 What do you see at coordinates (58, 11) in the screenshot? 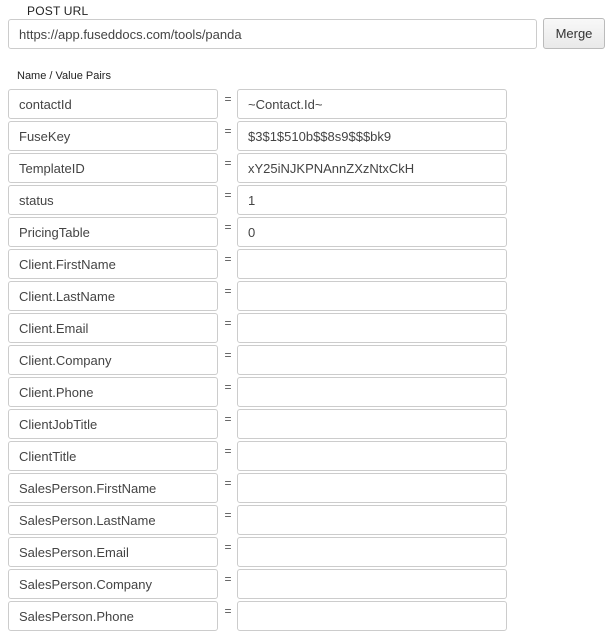
I see `post-url-label: POST URL` at bounding box center [58, 11].